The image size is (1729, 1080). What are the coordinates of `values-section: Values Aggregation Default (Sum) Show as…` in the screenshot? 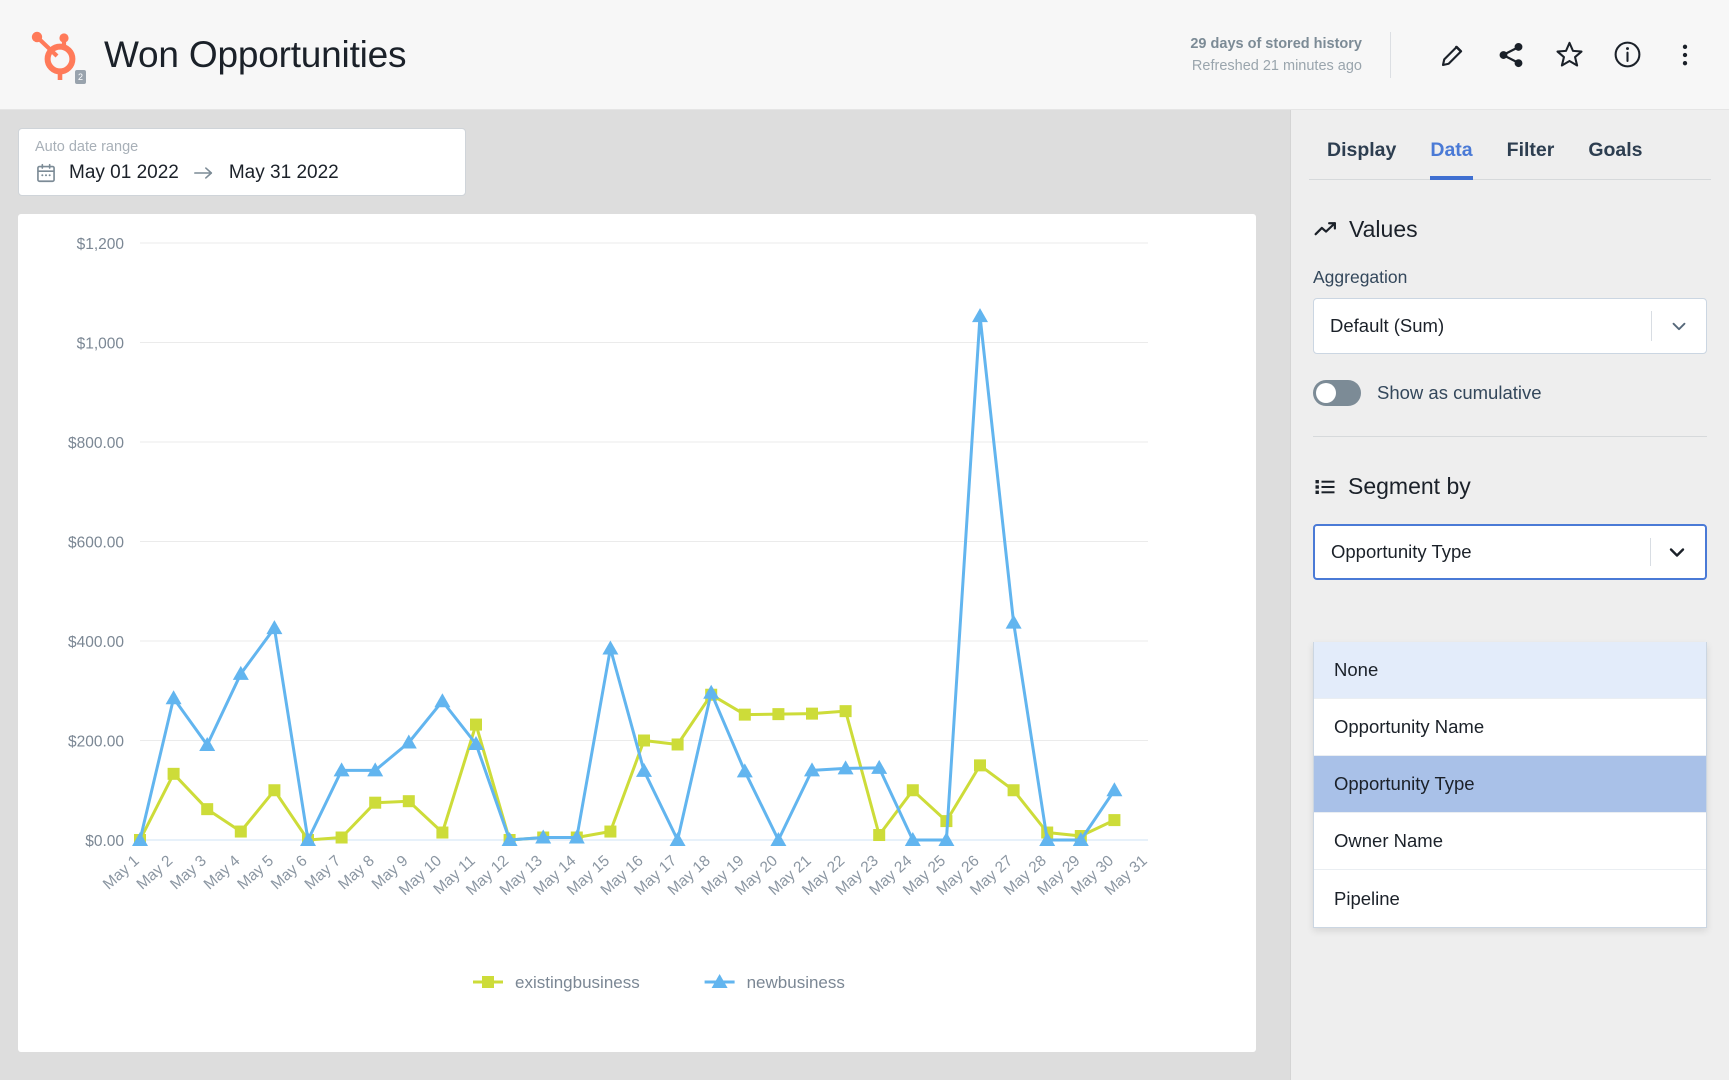 It's located at (1510, 311).